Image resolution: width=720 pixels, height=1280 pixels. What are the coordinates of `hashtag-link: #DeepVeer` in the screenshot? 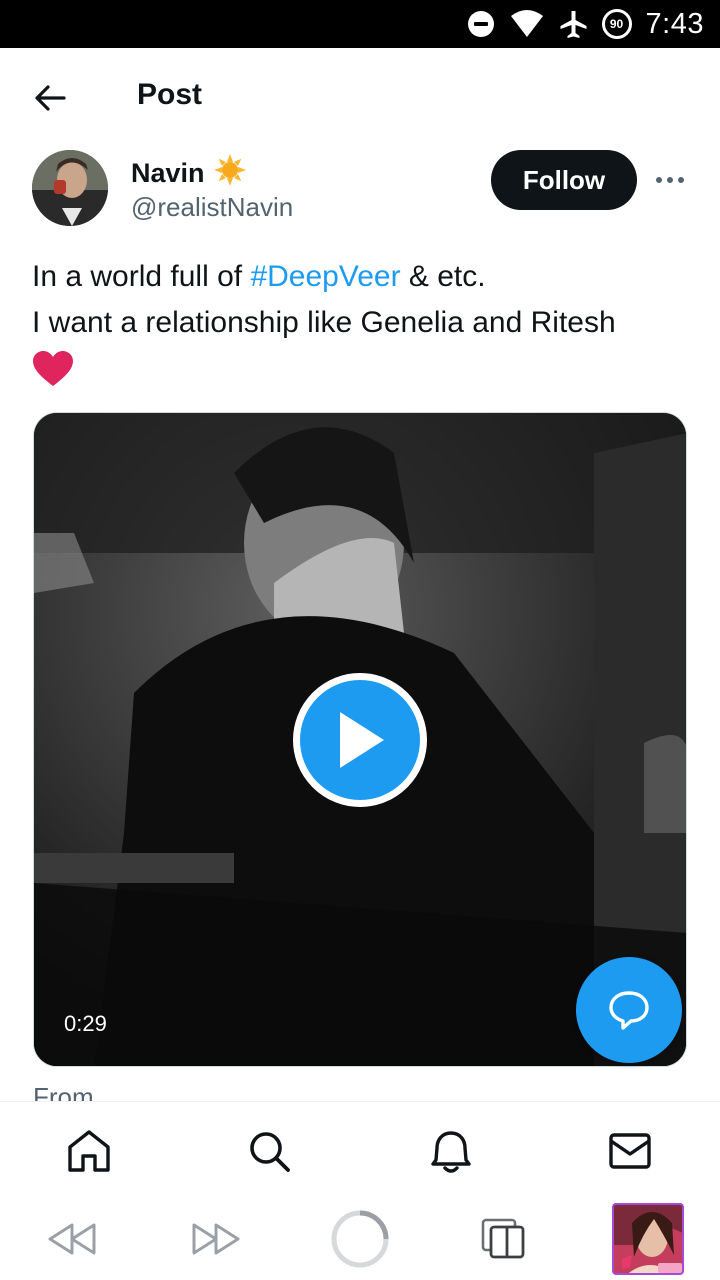 It's located at (325, 276).